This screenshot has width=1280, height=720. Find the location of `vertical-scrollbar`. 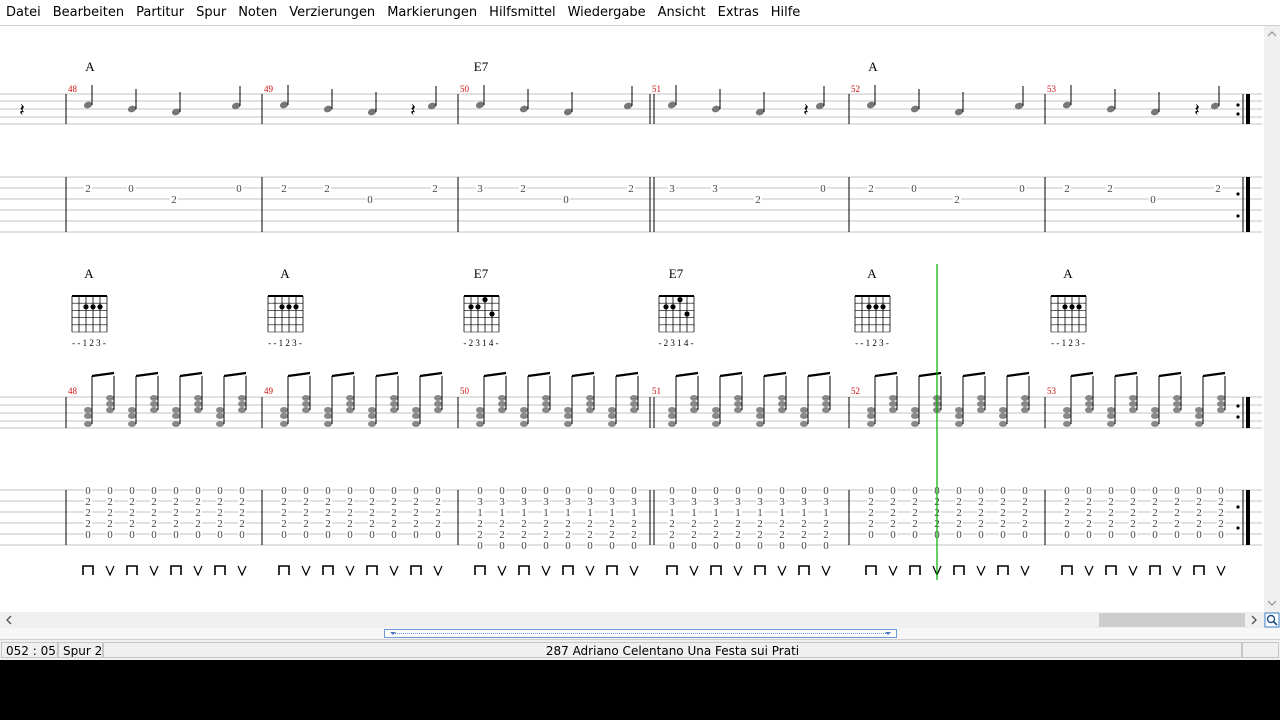

vertical-scrollbar is located at coordinates (1272, 319).